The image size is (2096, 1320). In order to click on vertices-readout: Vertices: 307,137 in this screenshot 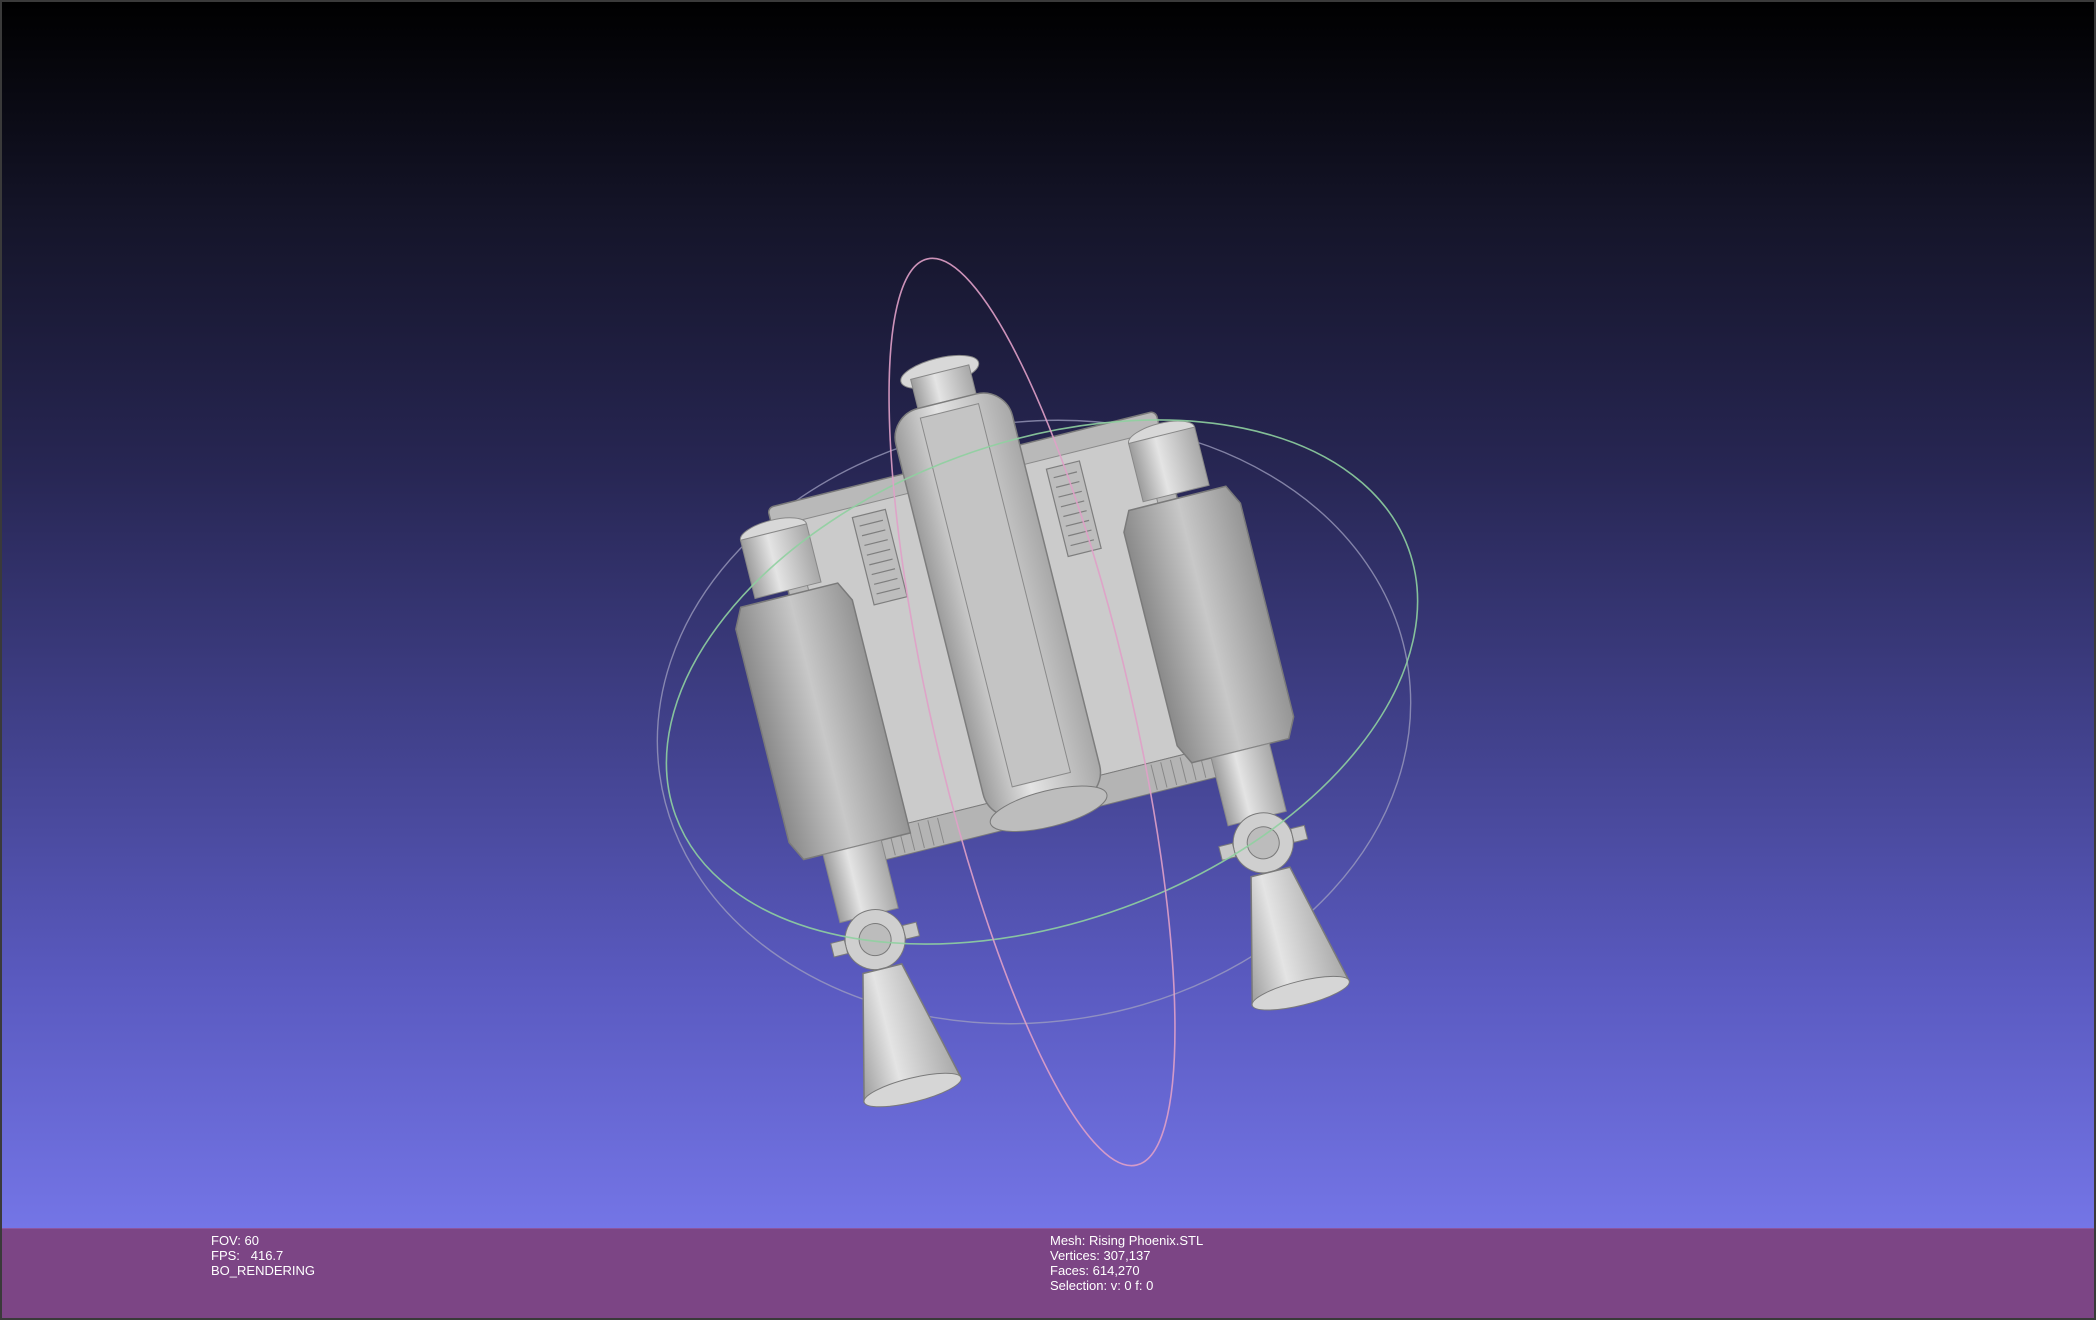, I will do `click(1100, 1255)`.